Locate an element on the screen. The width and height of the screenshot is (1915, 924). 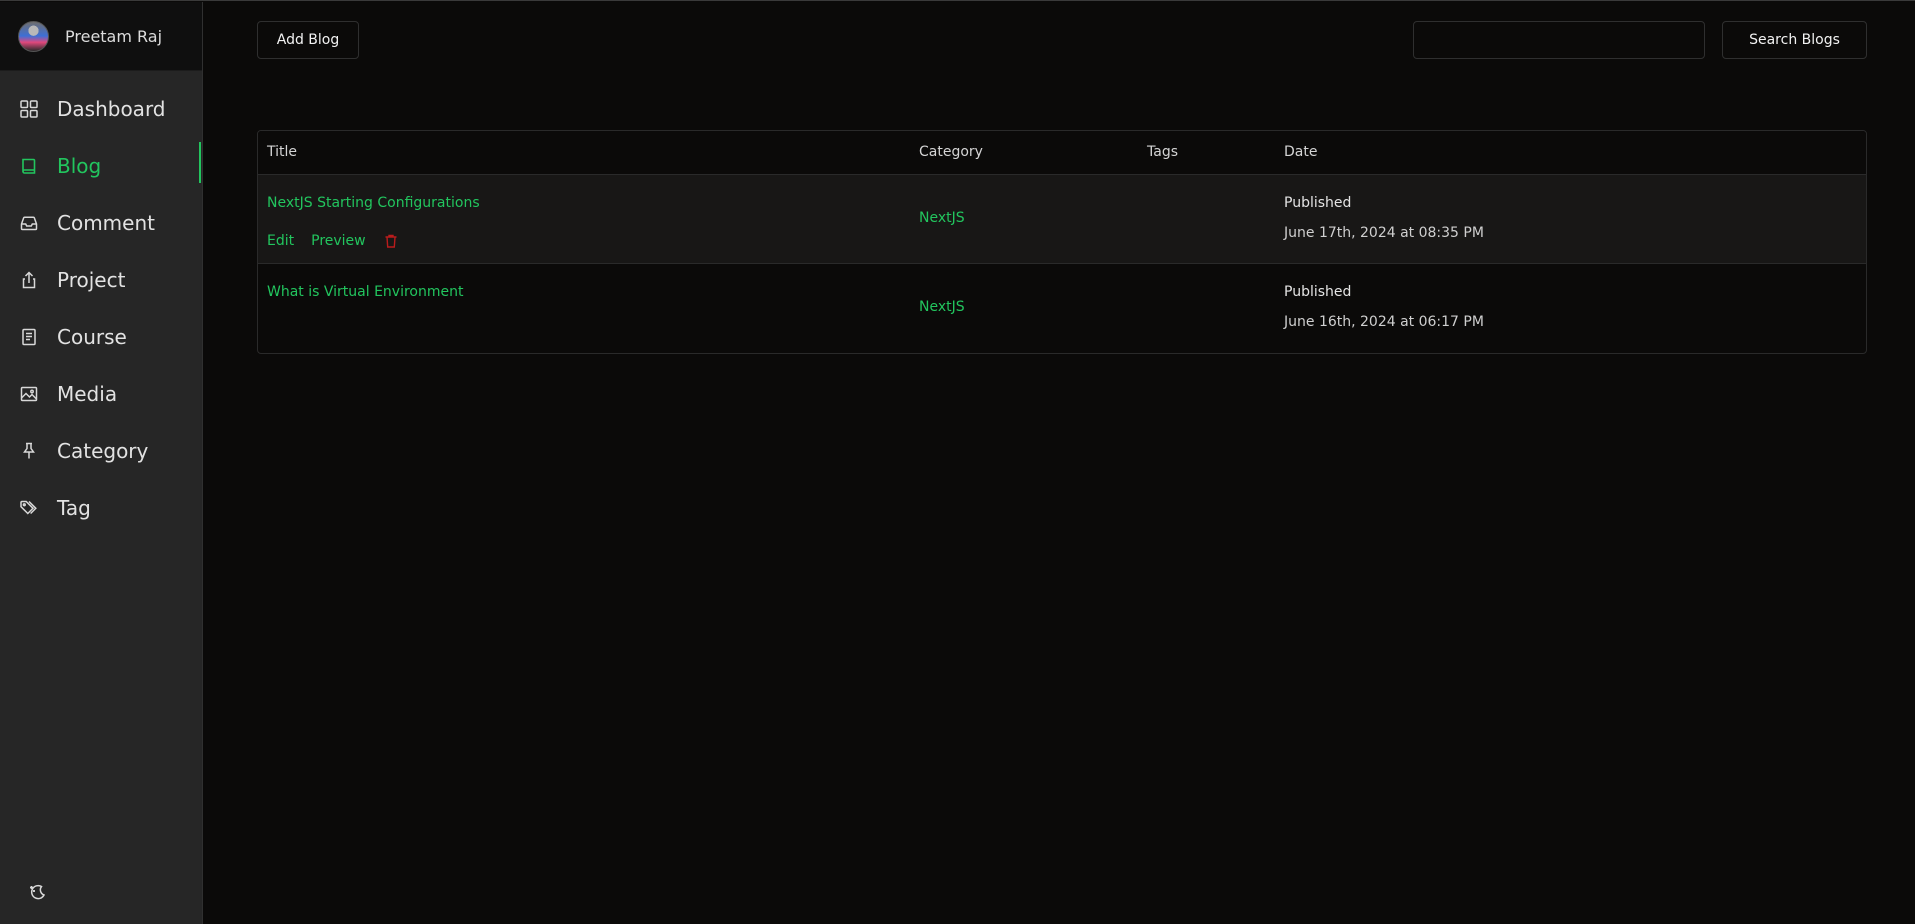
header-category: Category is located at coordinates (951, 152).